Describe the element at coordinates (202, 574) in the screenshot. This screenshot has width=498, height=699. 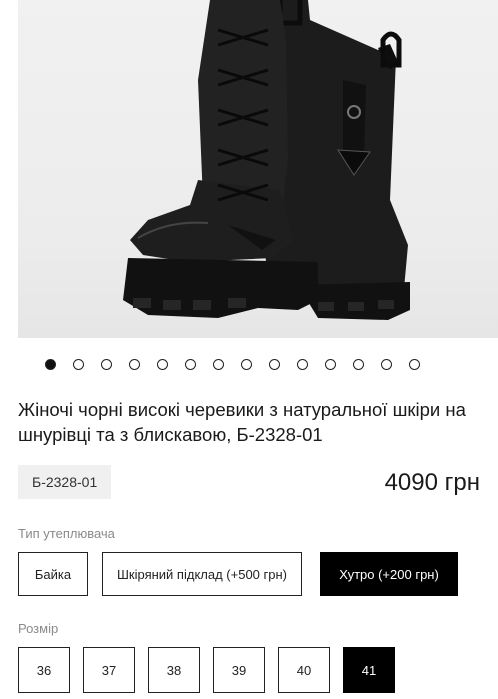
I see `insulation-option-leather-lining: Шкіряний підклад (+500 грн)` at that location.